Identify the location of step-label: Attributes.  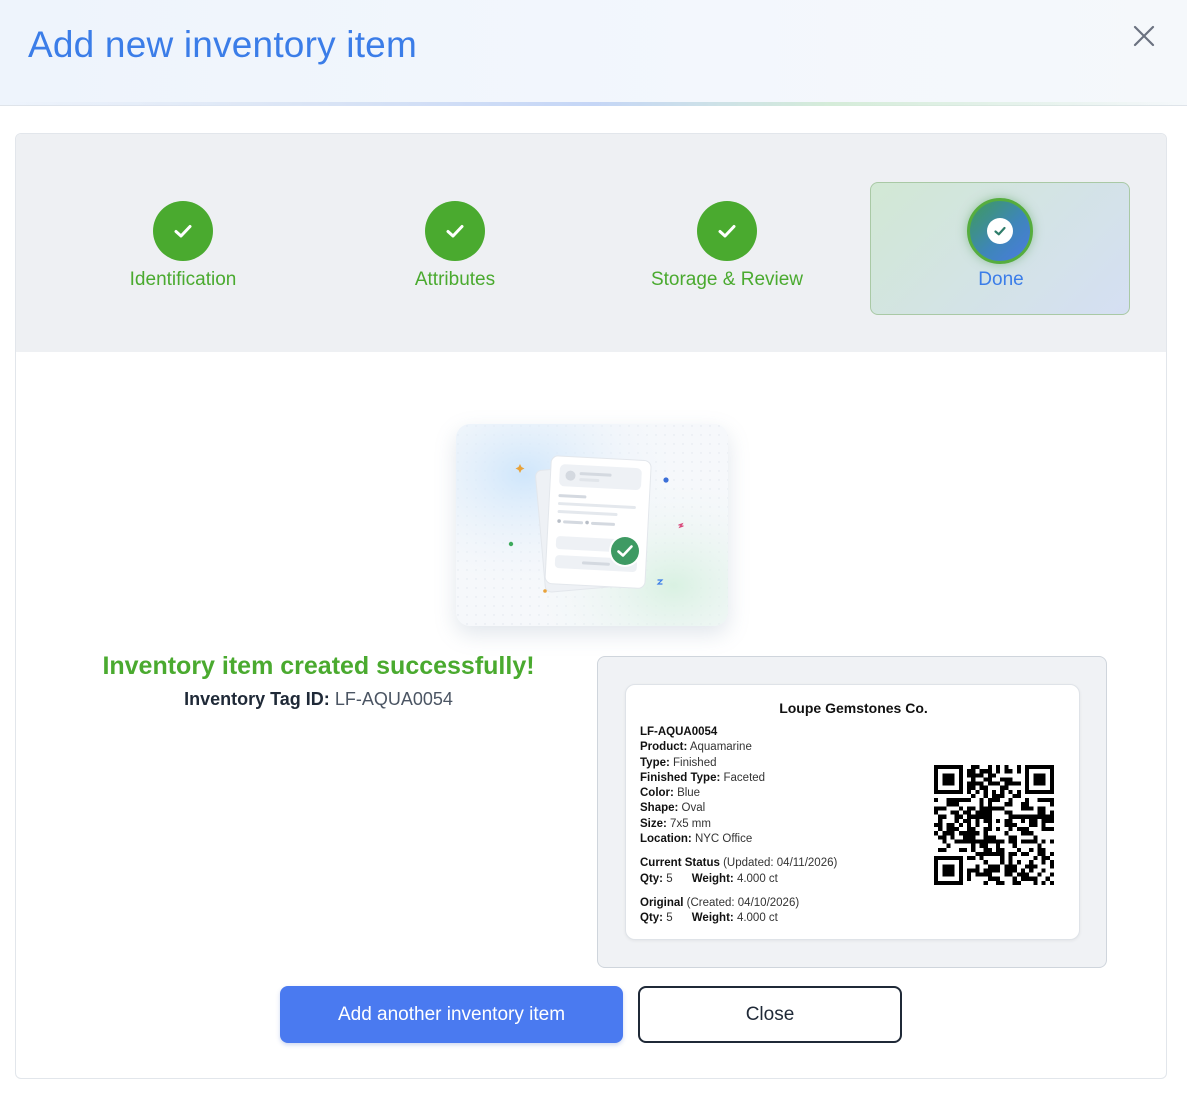
(455, 279).